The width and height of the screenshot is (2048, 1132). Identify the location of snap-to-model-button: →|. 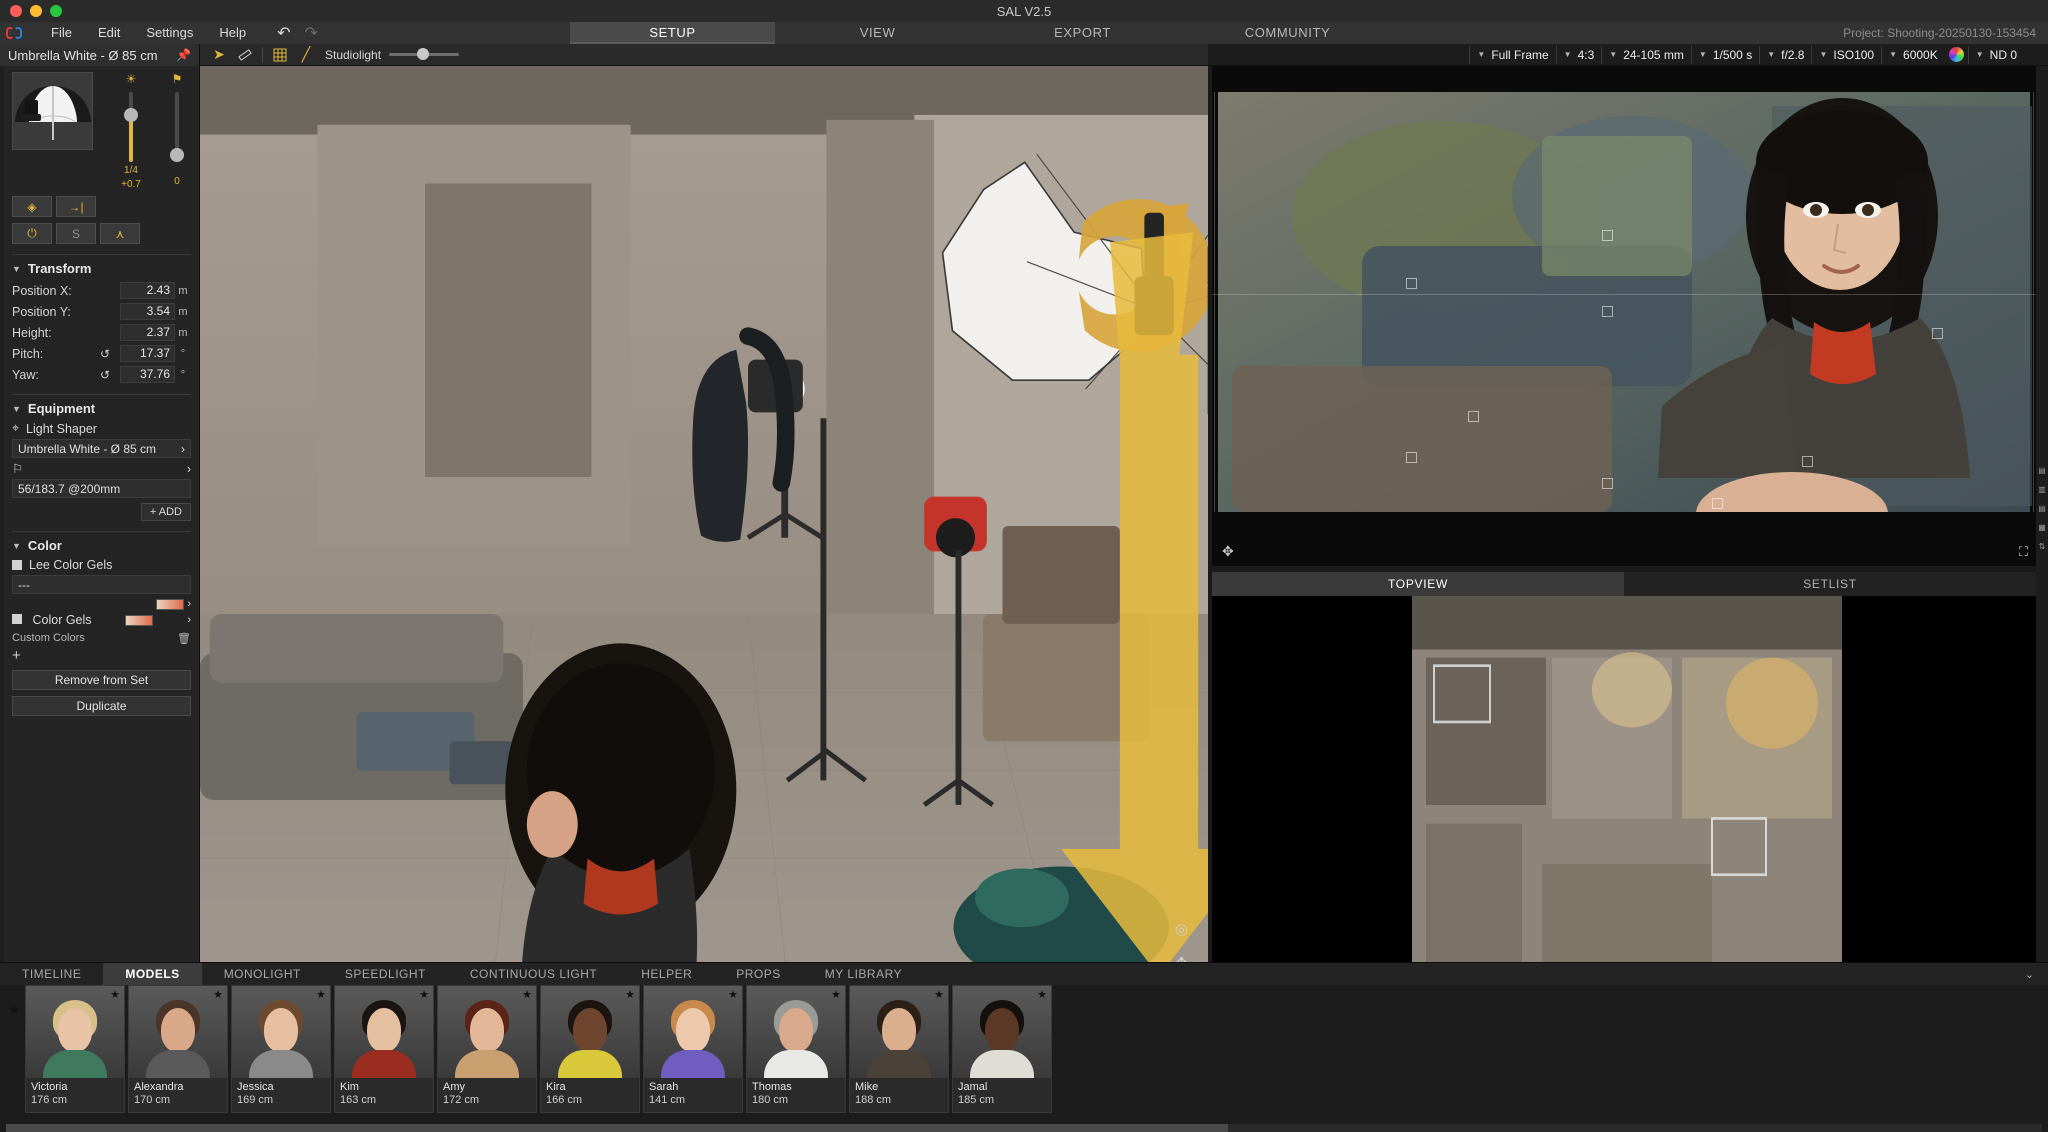
(76, 206).